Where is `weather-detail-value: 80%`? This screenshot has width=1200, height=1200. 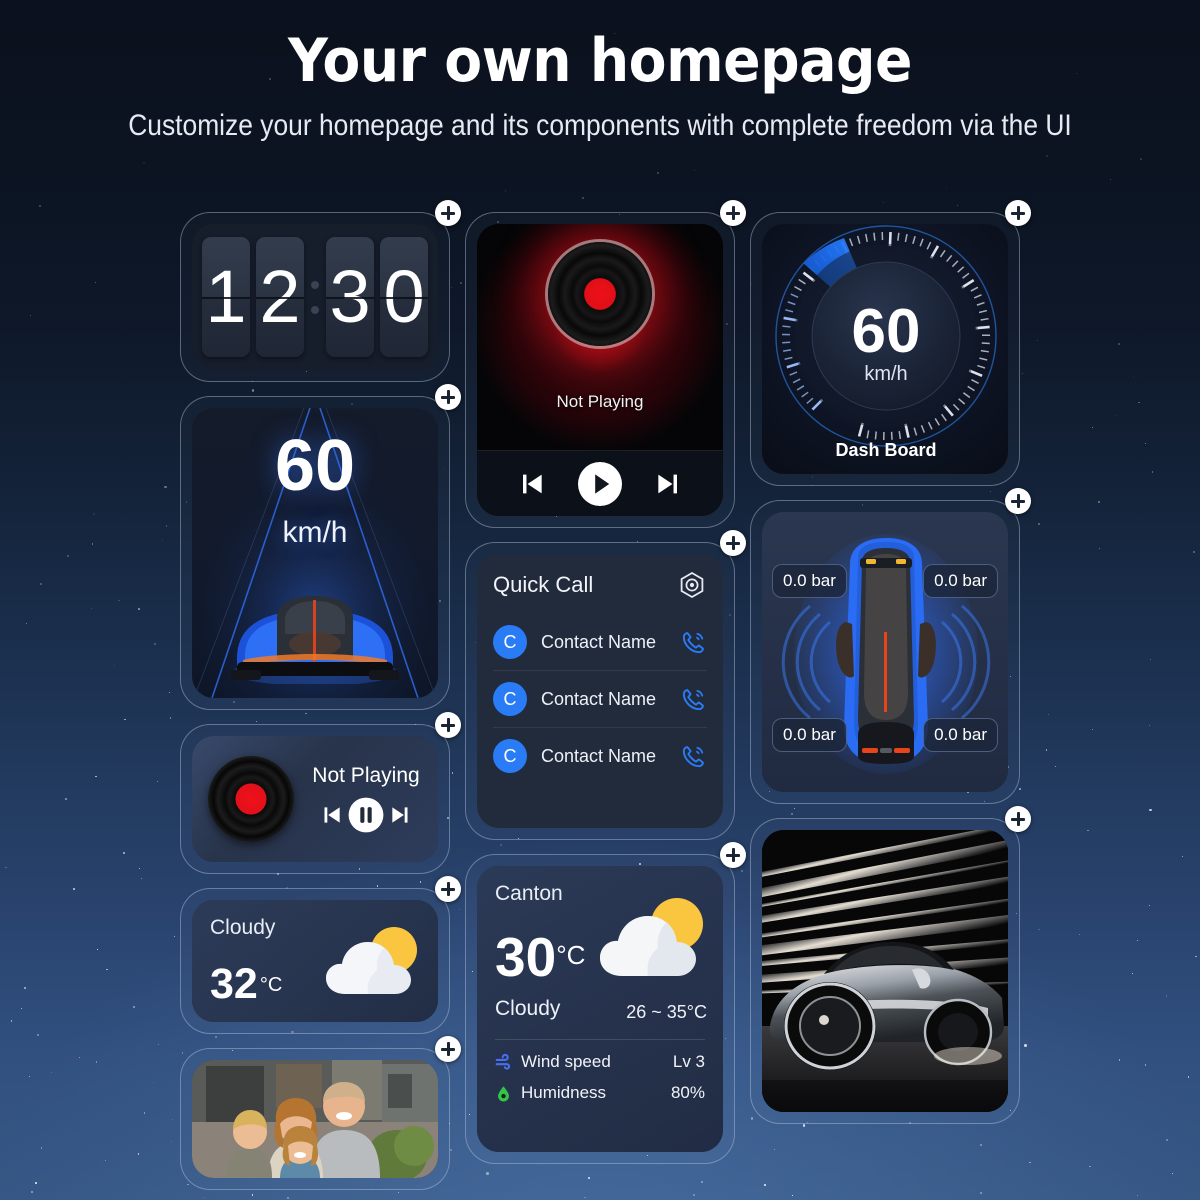 weather-detail-value: 80% is located at coordinates (687, 1092).